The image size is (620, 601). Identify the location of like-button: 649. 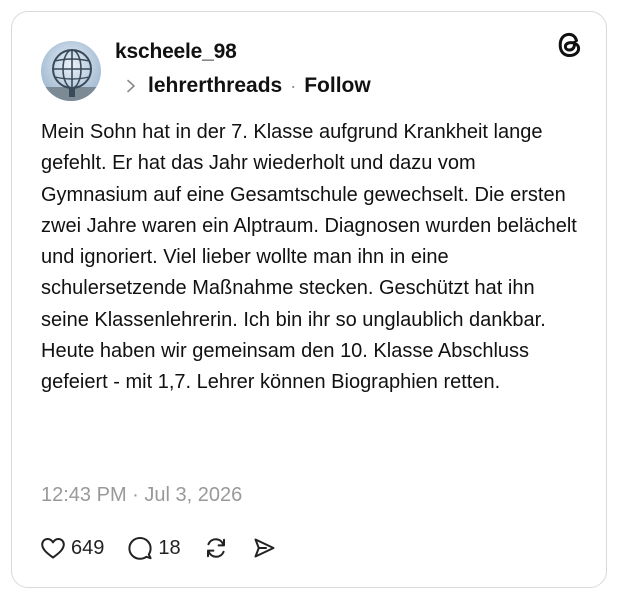
(72, 548).